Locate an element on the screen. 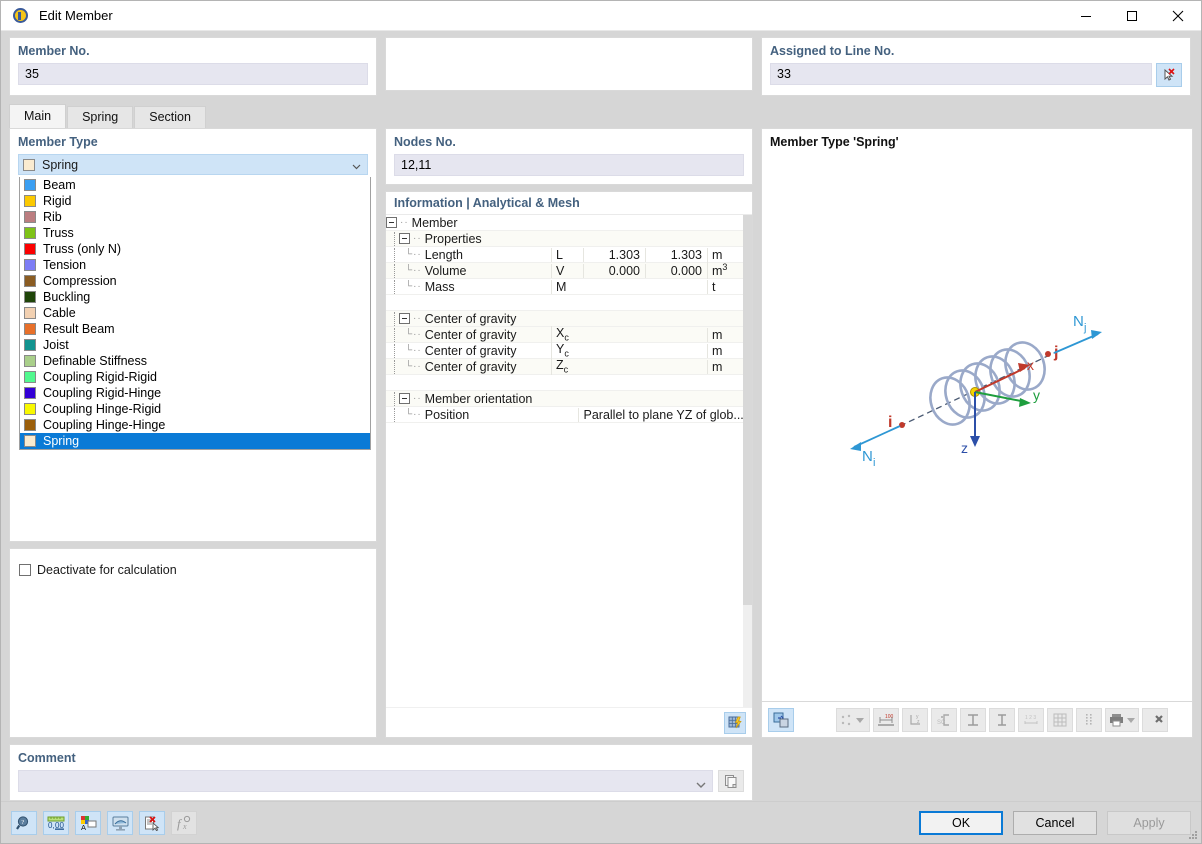 Image resolution: width=1202 pixels, height=844 pixels. member-type-option: Compression is located at coordinates (195, 281).